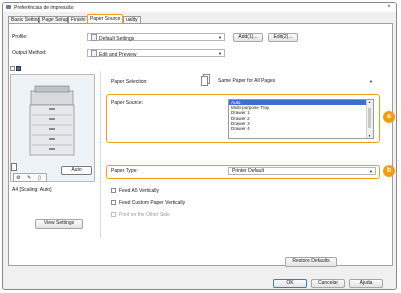 The image size is (401, 293). I want to click on paper-selection-label: Paper Selection:, so click(129, 82).